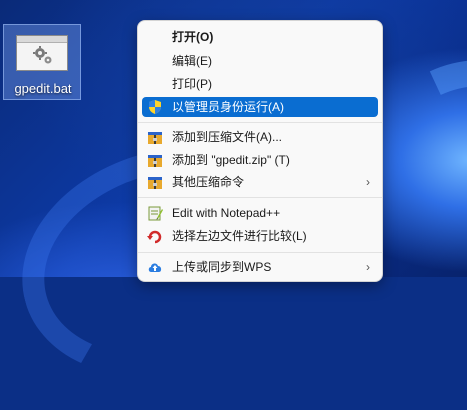 This screenshot has width=467, height=410. I want to click on menu-item-run-as-admin: 以管理员身份运行(A), so click(260, 107).